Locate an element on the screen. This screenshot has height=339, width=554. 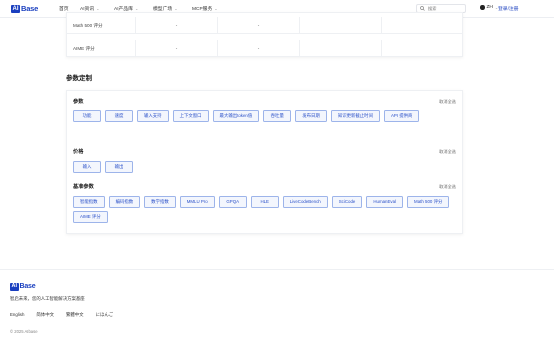
chip-input-support: 输入支持 is located at coordinates (153, 116).